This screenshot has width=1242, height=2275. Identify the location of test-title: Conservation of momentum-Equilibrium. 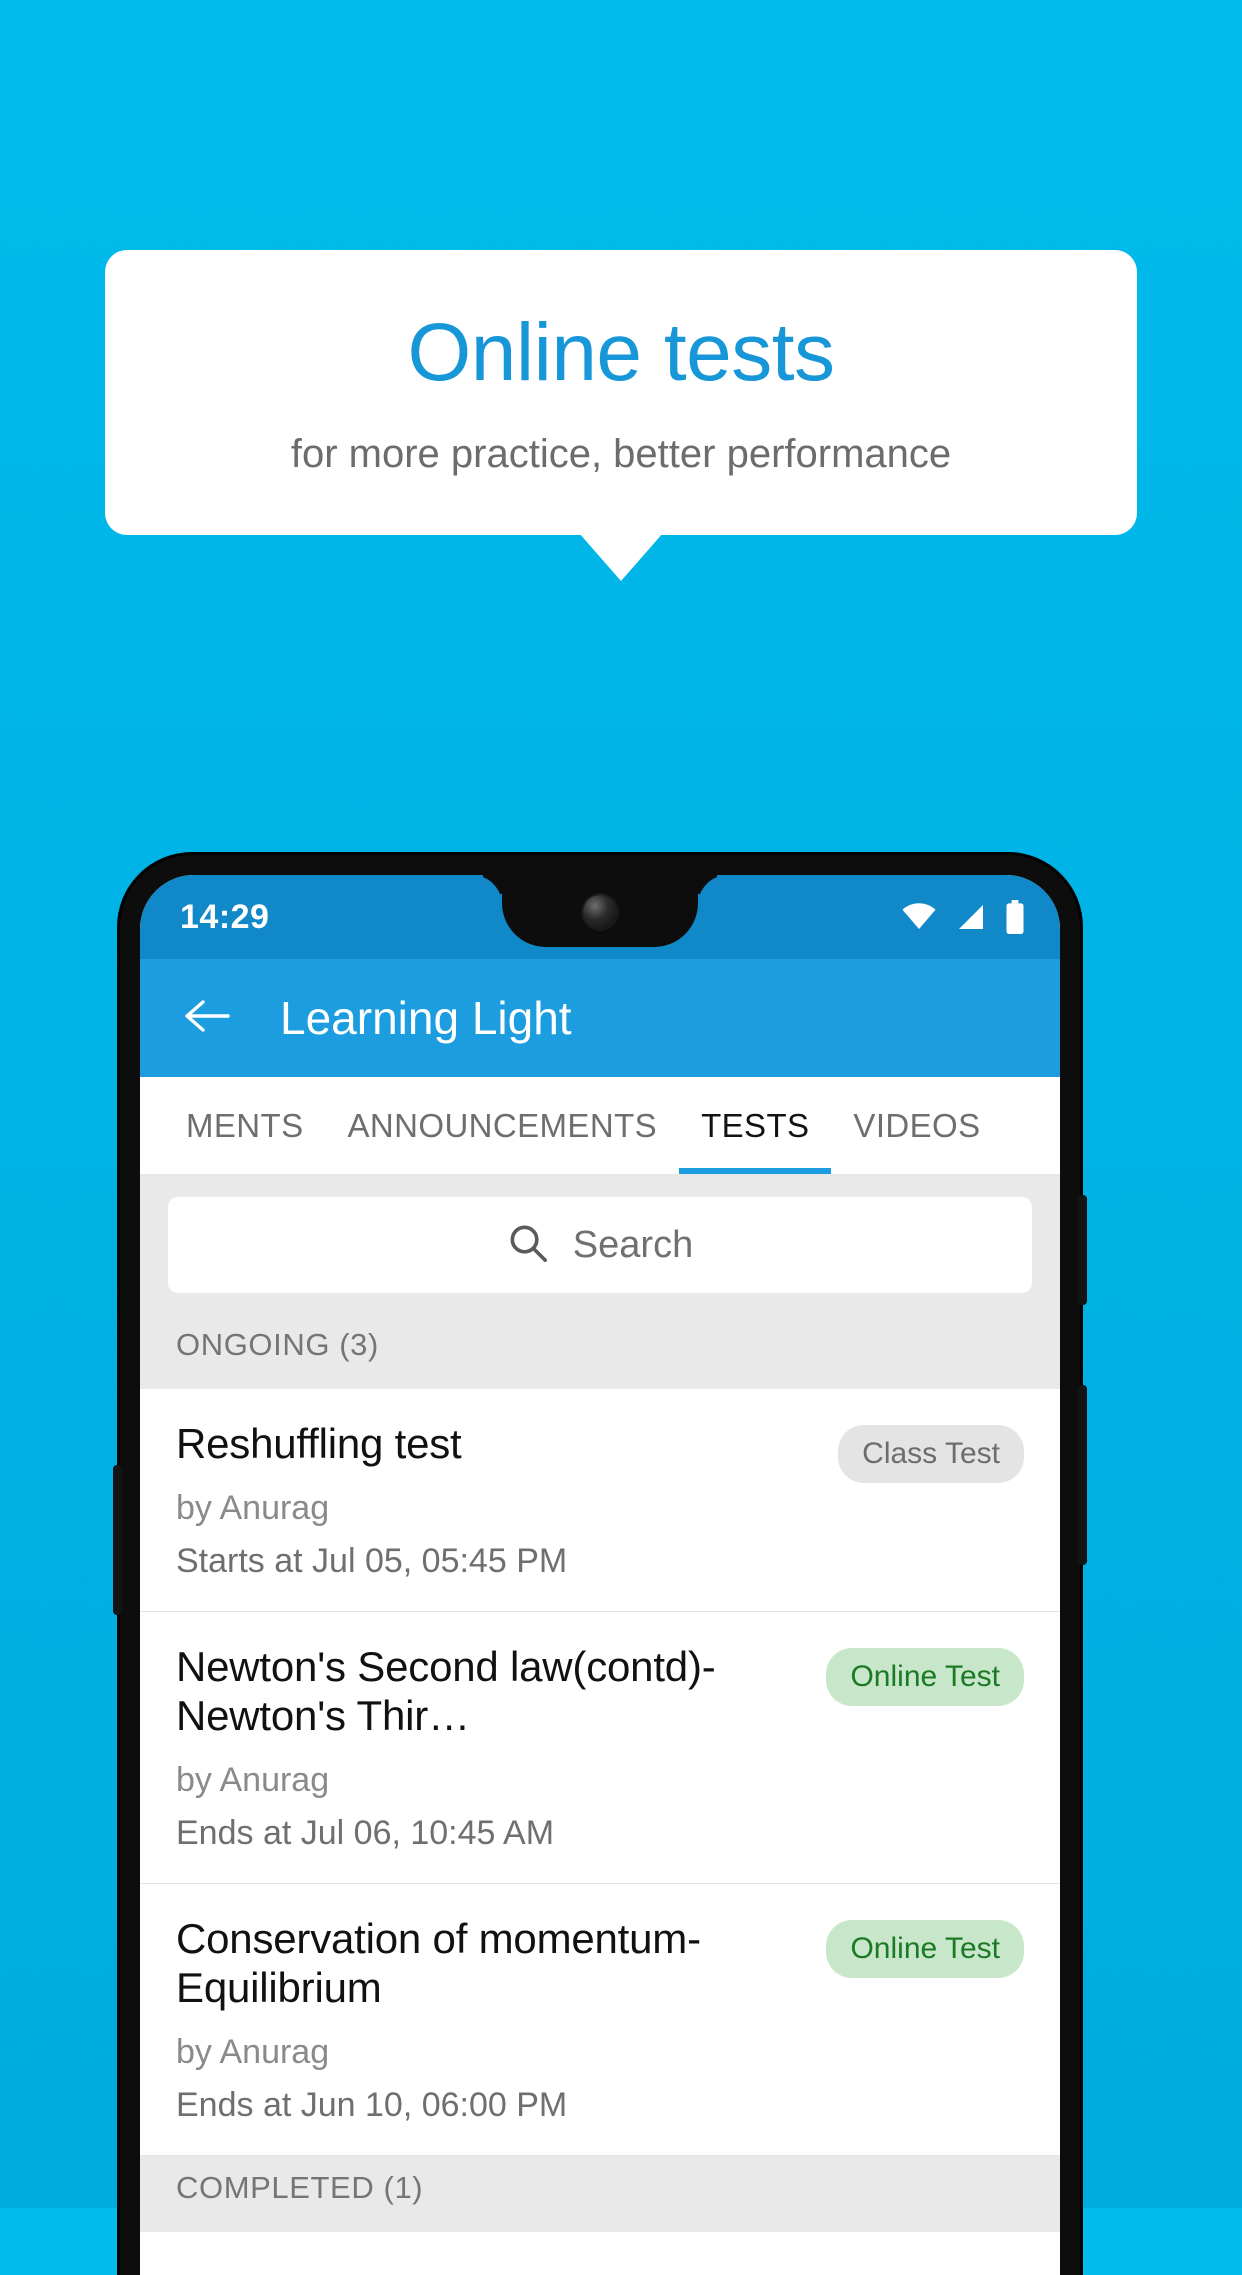
(438, 1963).